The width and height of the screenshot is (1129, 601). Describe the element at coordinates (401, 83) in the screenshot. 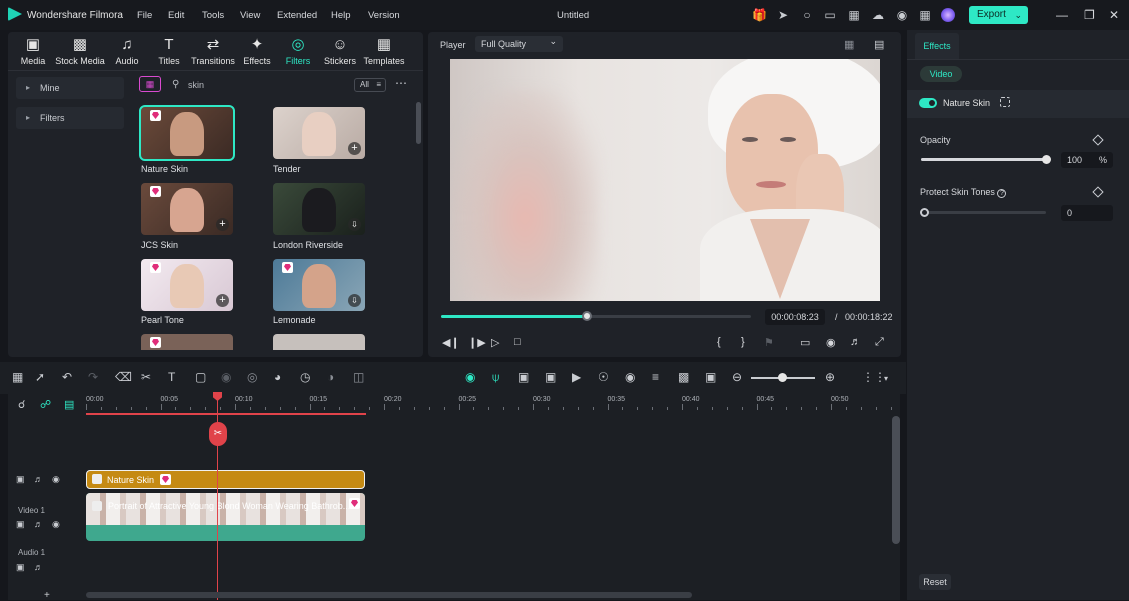

I see `more-options-icon: ⋯` at that location.